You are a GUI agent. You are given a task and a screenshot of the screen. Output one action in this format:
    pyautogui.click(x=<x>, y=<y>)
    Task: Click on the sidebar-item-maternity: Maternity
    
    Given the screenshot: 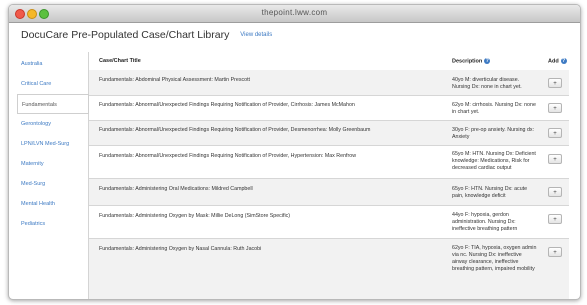 What is the action you would take?
    pyautogui.click(x=52, y=164)
    